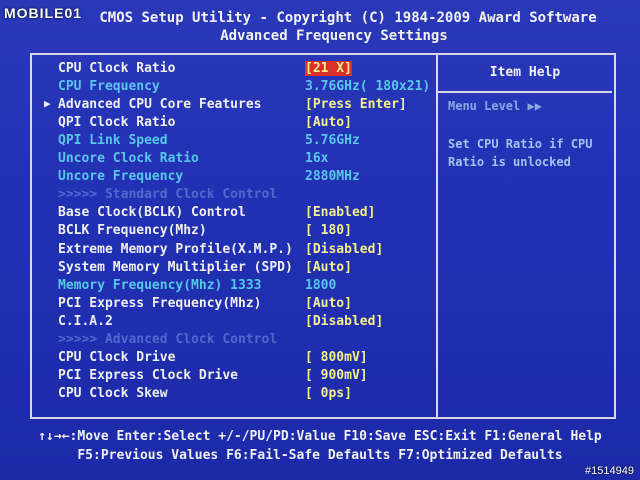 This screenshot has width=640, height=480. I want to click on image-stamp: #1514949, so click(609, 471).